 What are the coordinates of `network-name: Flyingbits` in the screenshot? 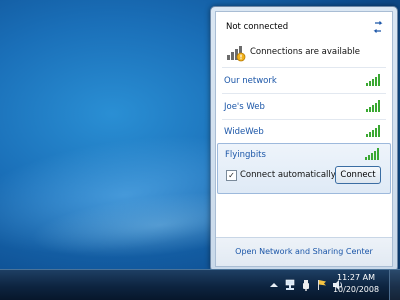 It's located at (245, 155).